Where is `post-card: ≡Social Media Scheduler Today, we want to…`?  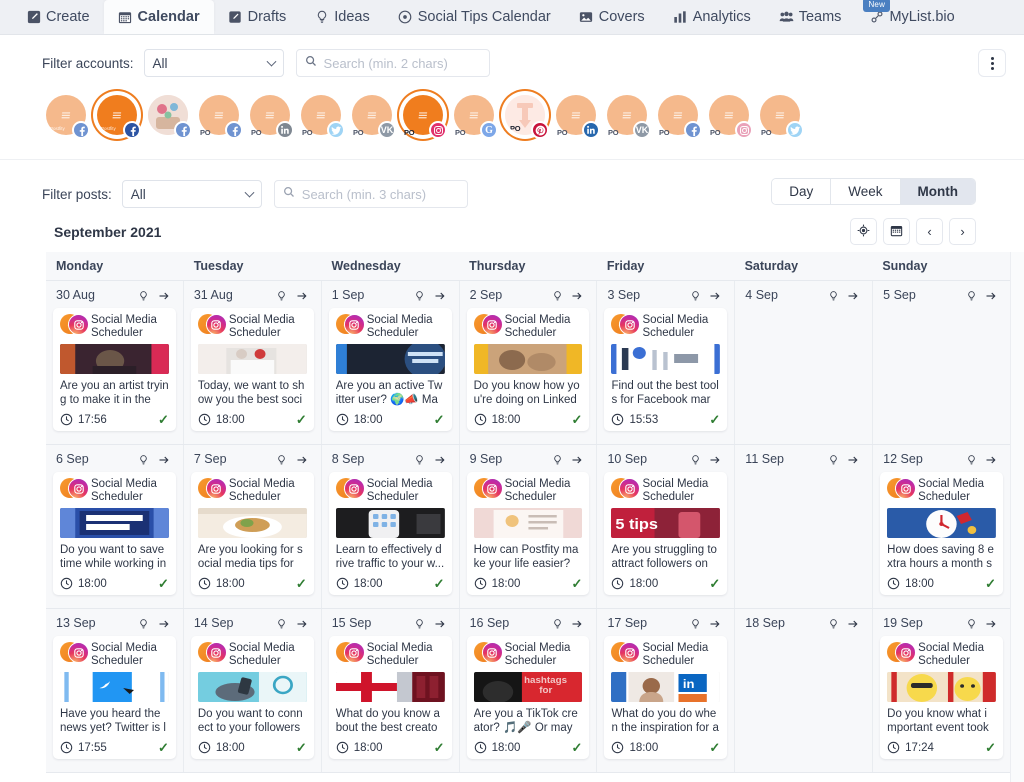
post-card: ≡Social Media Scheduler Today, we want to… is located at coordinates (252, 369).